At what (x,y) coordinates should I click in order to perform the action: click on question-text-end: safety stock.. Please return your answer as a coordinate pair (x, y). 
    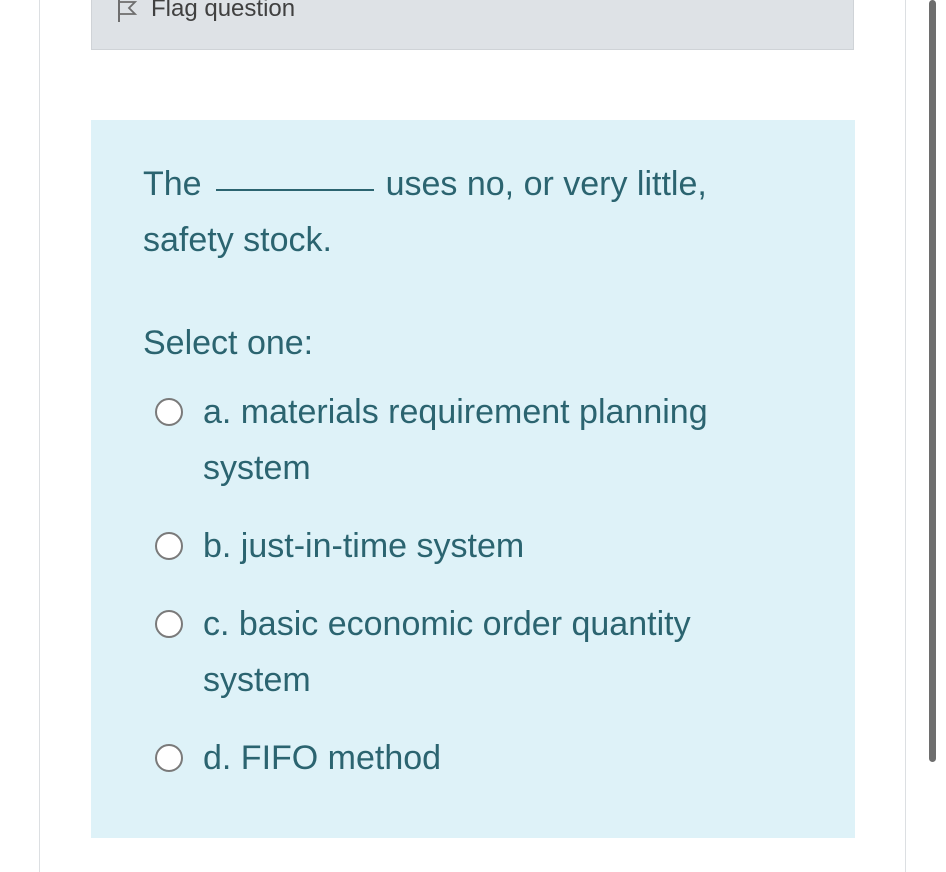
    Looking at the image, I should click on (237, 240).